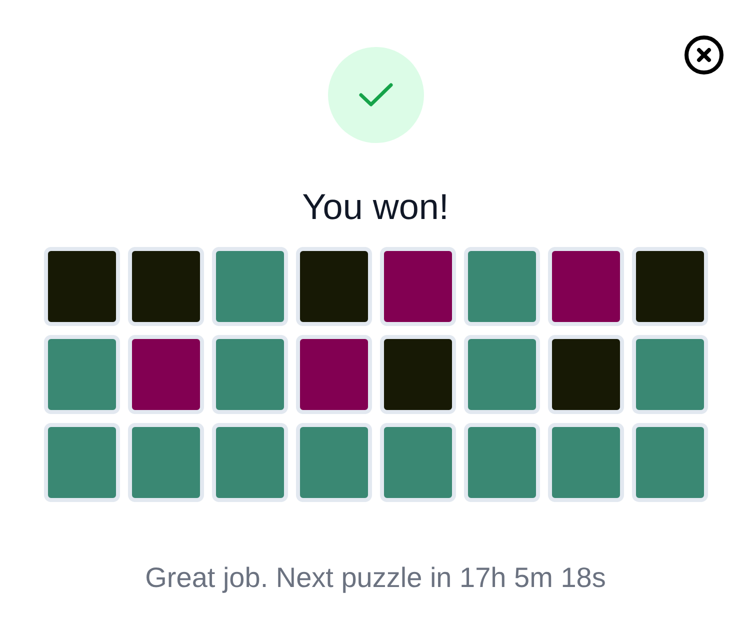 This screenshot has width=751, height=622. I want to click on next-puzzle-message: Great job. Next puzzle in 17h 5m 18s, so click(375, 578).